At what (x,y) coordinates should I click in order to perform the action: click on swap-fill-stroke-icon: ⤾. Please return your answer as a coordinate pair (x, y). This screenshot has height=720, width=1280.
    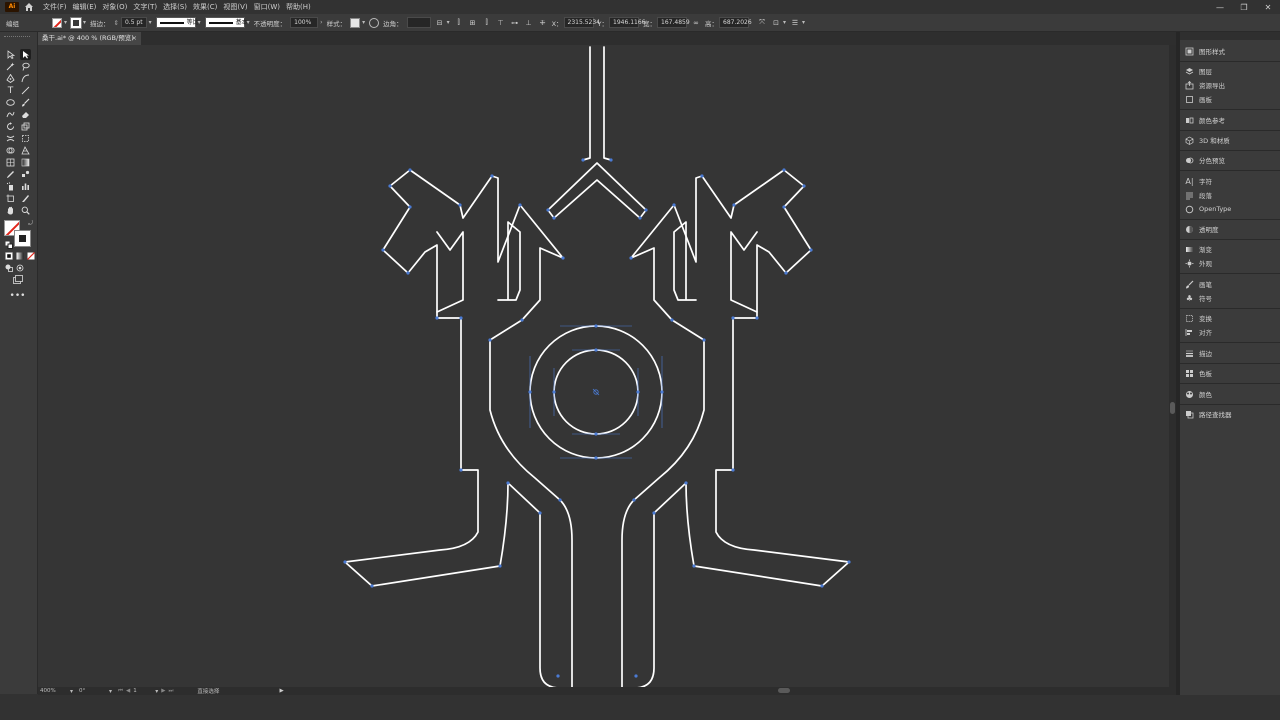
    Looking at the image, I should click on (30, 223).